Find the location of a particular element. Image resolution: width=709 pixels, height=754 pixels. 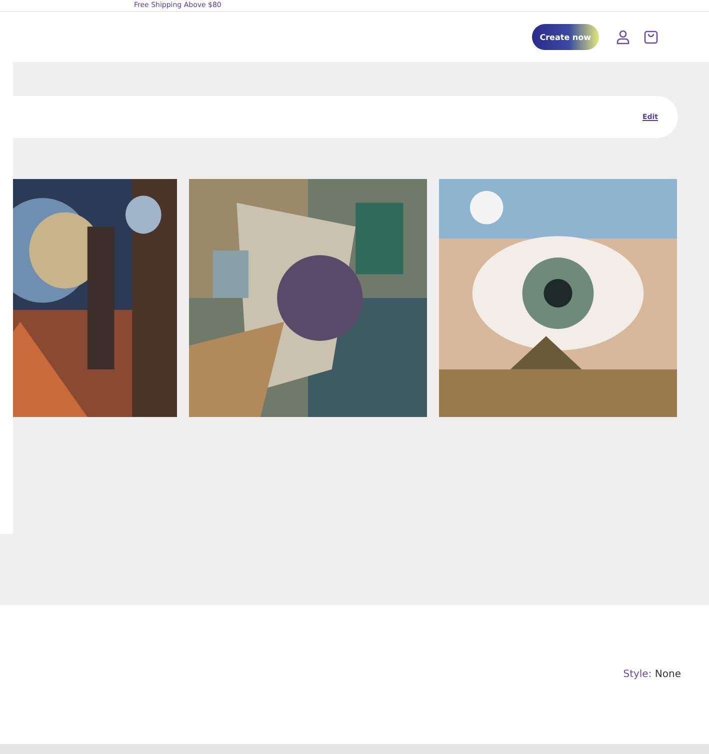

account-icon is located at coordinates (623, 37).